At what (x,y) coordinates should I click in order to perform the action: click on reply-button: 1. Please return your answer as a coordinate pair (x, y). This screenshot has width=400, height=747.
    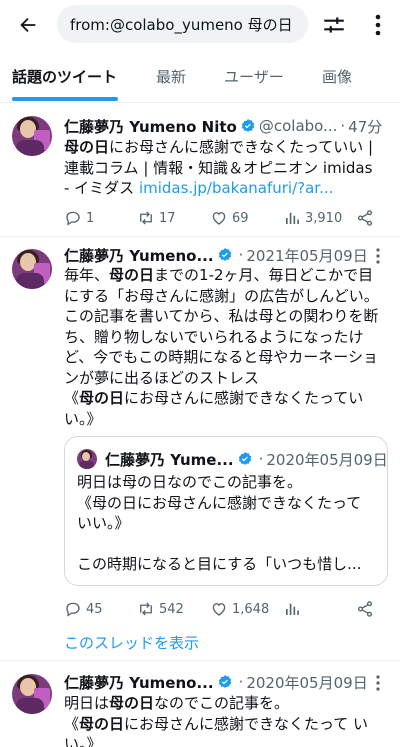
    Looking at the image, I should click on (79, 218).